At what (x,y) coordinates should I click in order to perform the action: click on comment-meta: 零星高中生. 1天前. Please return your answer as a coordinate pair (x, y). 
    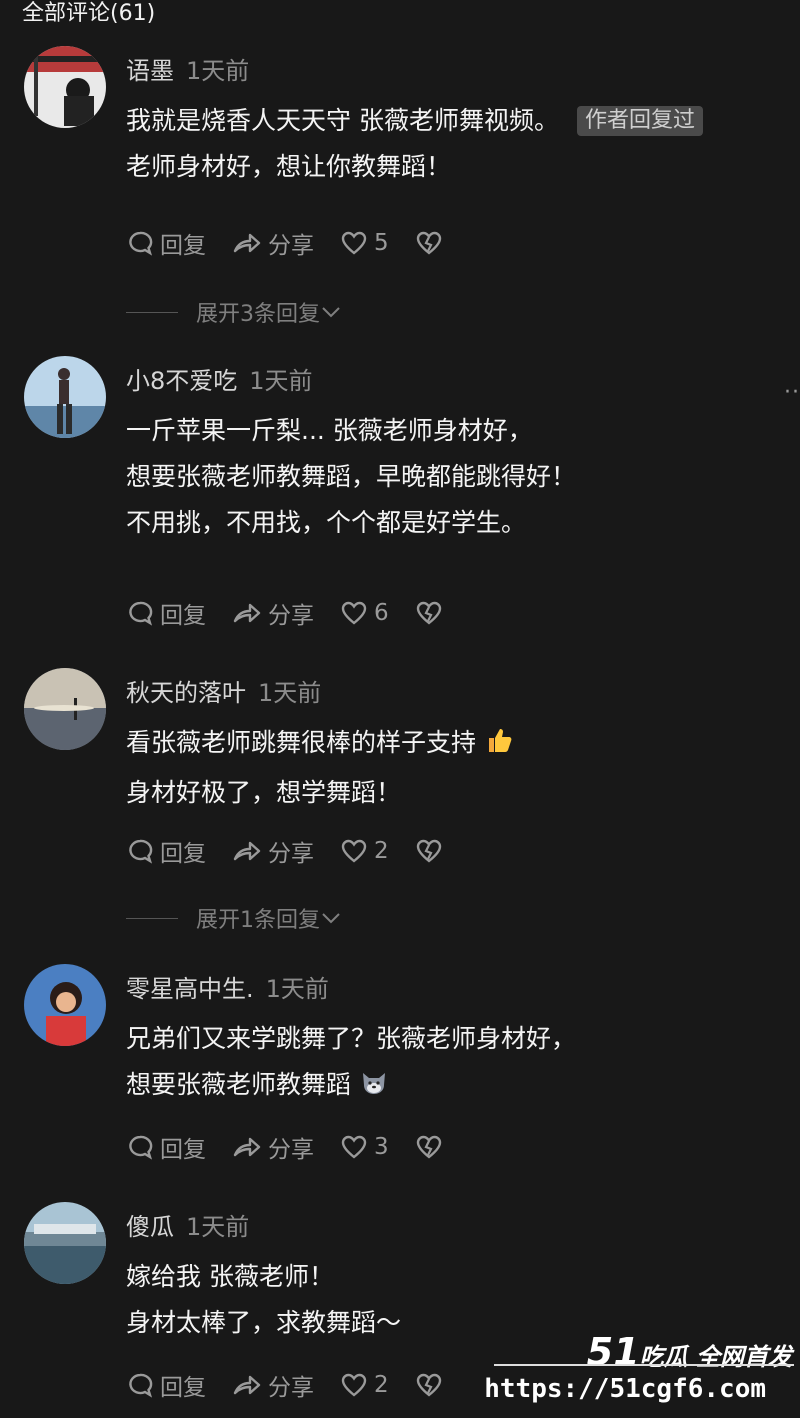
    Looking at the image, I should click on (227, 989).